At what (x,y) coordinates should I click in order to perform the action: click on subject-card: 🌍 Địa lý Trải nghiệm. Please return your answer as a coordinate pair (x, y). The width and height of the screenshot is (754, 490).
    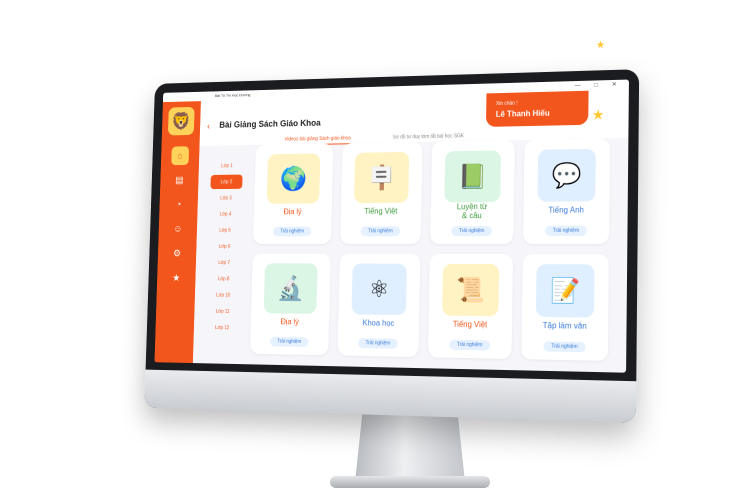
    Looking at the image, I should click on (293, 194).